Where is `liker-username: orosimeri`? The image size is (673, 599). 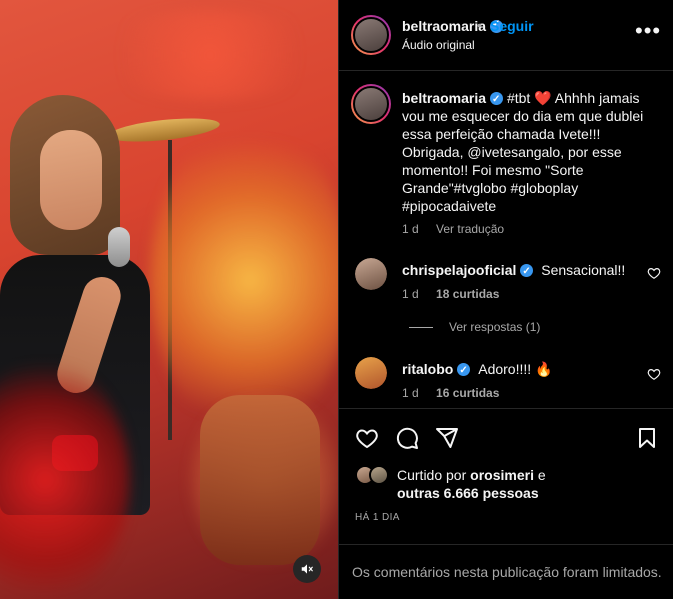
liker-username: orosimeri is located at coordinates (502, 475).